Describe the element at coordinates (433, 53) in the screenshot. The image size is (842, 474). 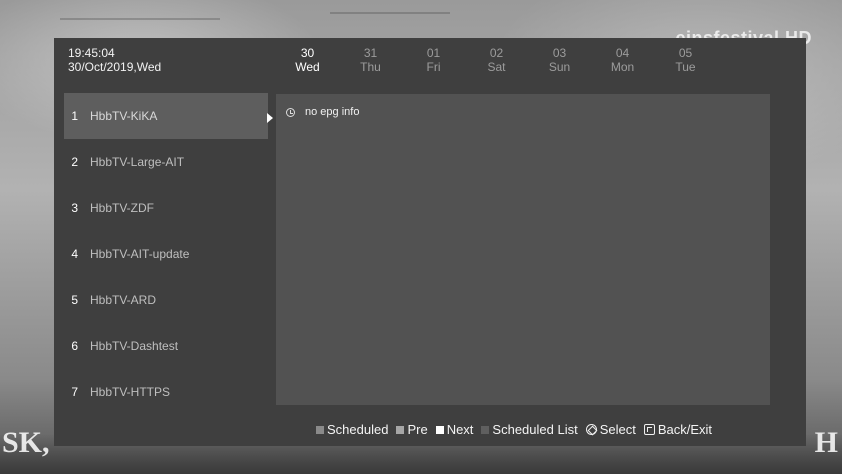
I see `day-number: 01` at that location.